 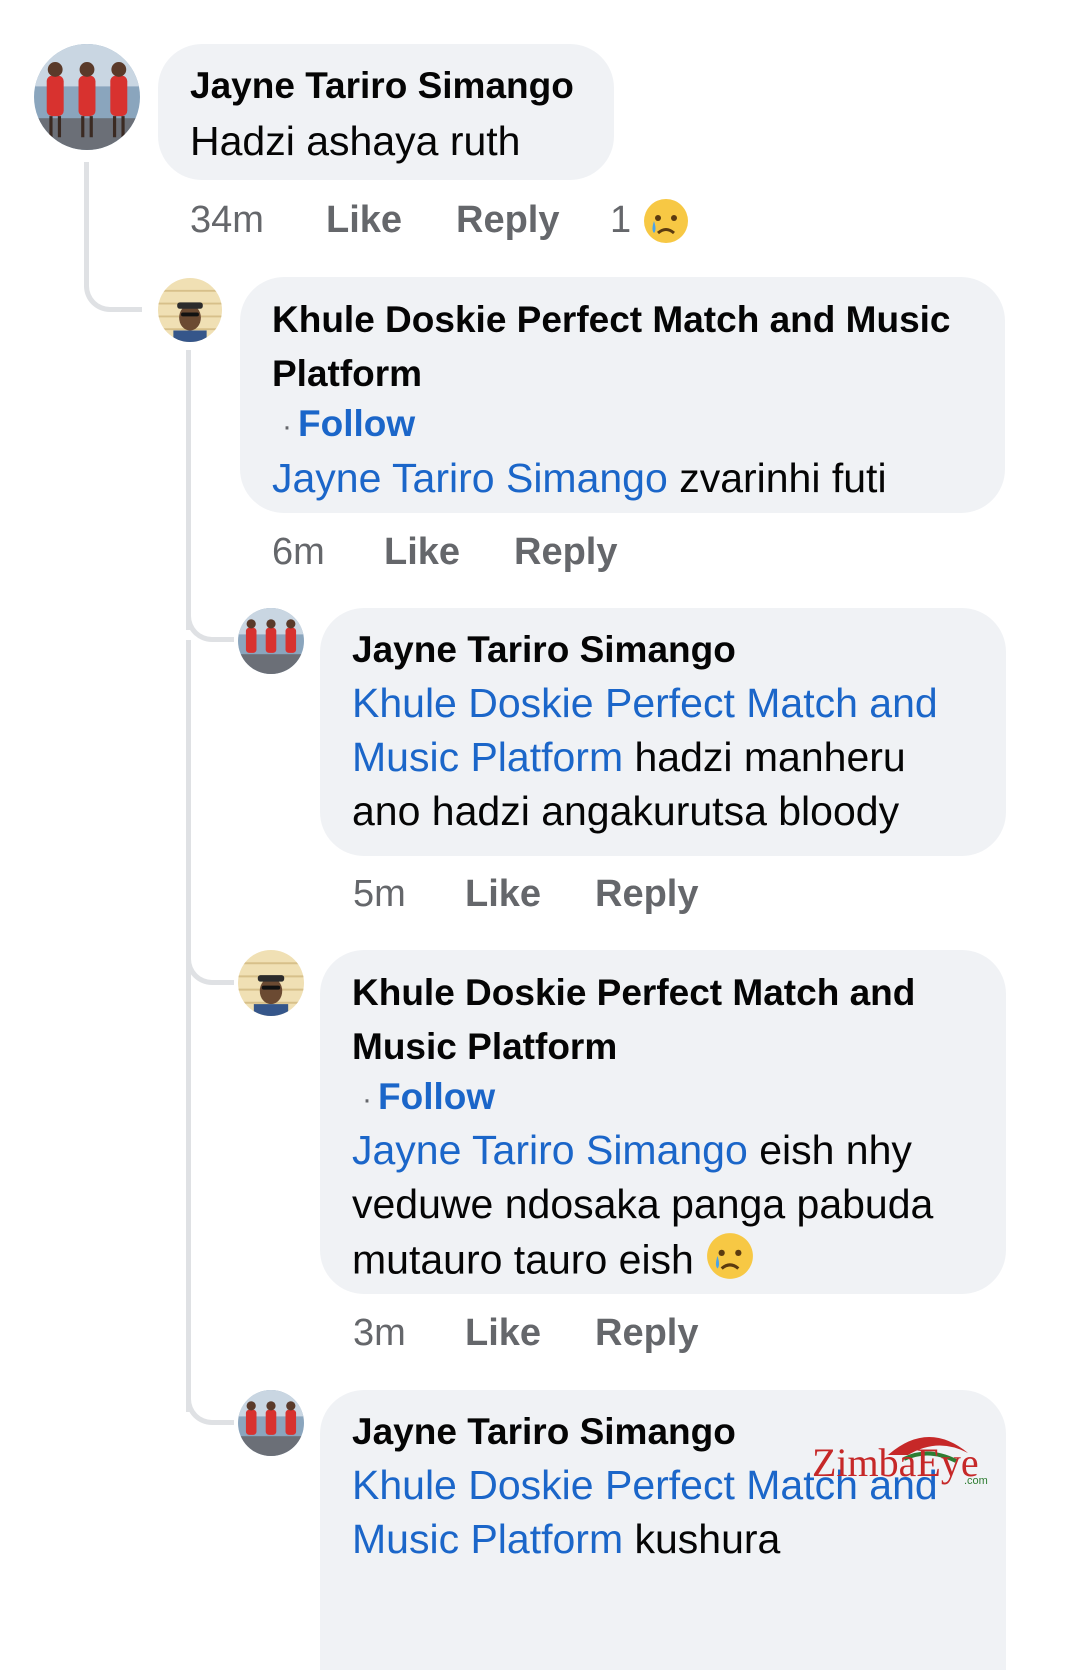 What do you see at coordinates (227, 220) in the screenshot?
I see `comment-time: 34m` at bounding box center [227, 220].